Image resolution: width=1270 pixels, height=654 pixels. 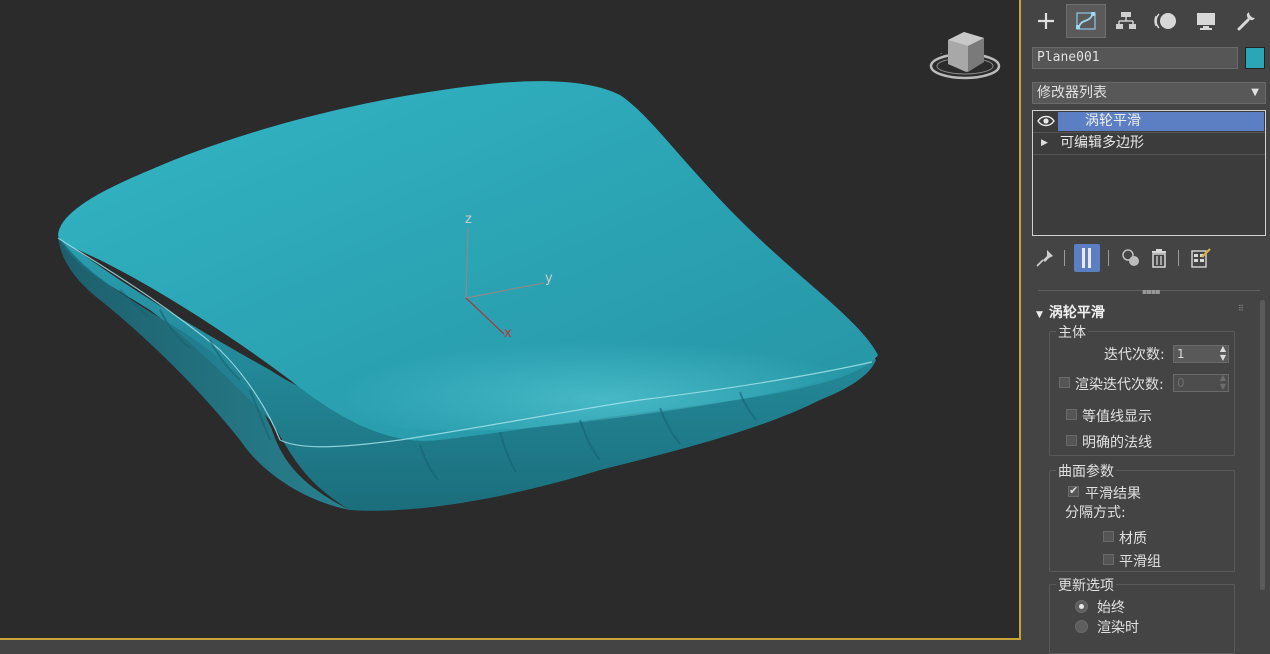 I want to click on isoline-label: 等值线显示, so click(x=1117, y=417).